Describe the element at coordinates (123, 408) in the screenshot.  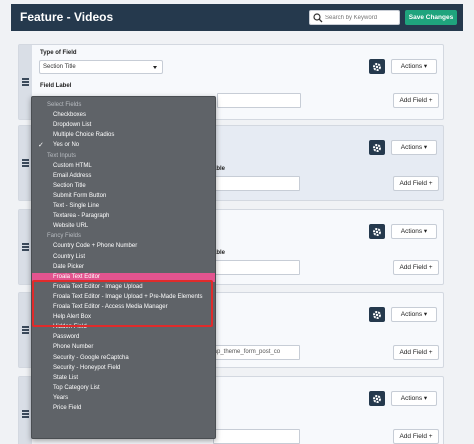
I see `dropdown-option: Price Field` at that location.